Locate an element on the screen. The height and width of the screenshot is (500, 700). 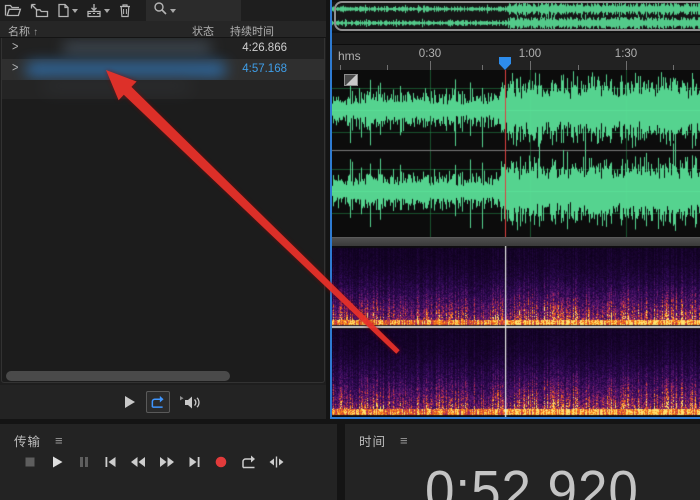
preview-transport-bar is located at coordinates (163, 402).